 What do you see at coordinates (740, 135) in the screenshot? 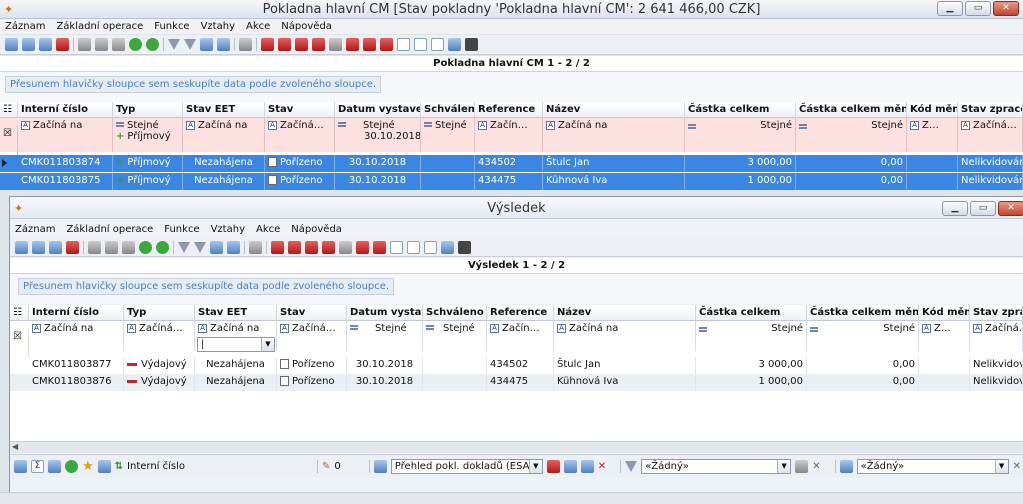
I see `filter-castka: Stejné` at bounding box center [740, 135].